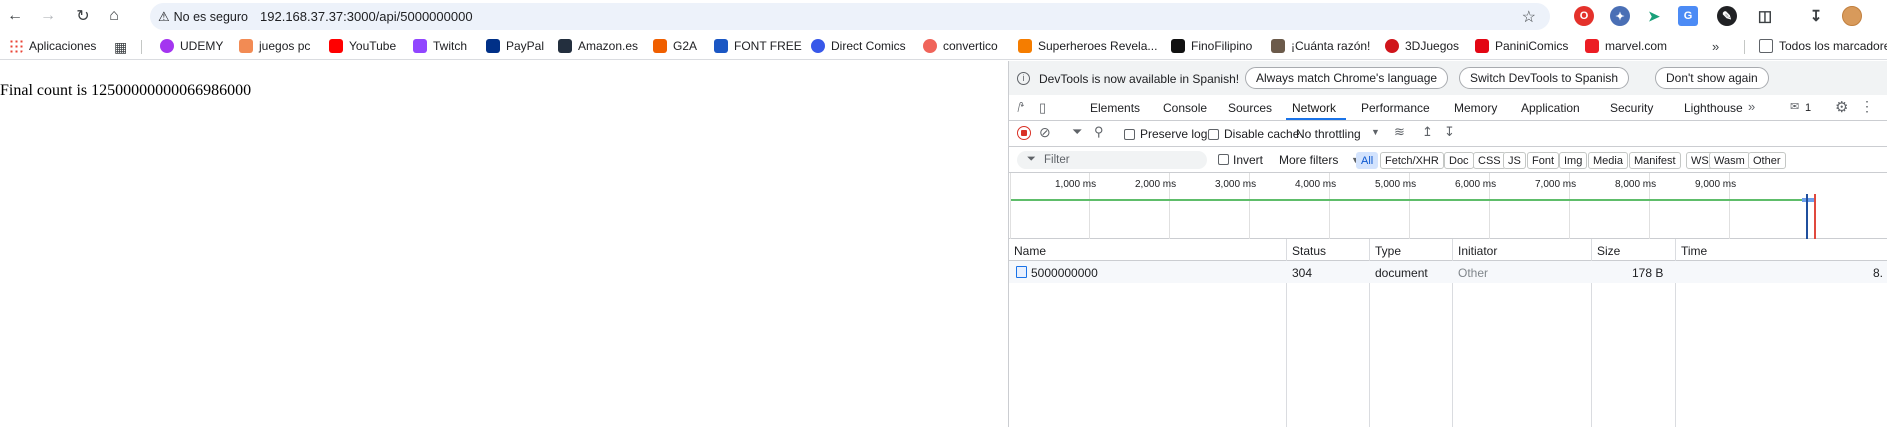 Image resolution: width=1887 pixels, height=427 pixels. Describe the element at coordinates (1521, 46) in the screenshot. I see `bookmark-paninicomics: PaniniComics` at that location.